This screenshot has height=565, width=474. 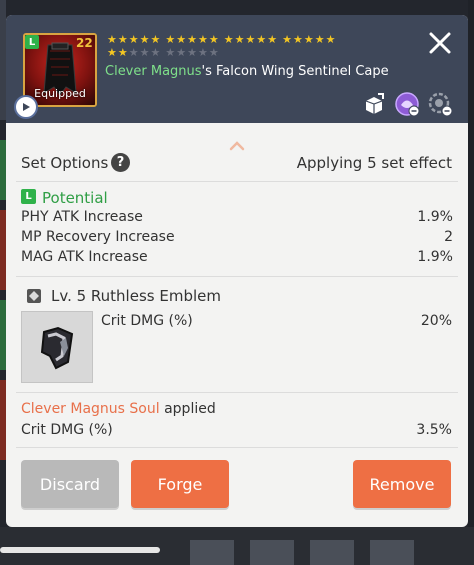 What do you see at coordinates (440, 104) in the screenshot?
I see `lock-settings-icon` at bounding box center [440, 104].